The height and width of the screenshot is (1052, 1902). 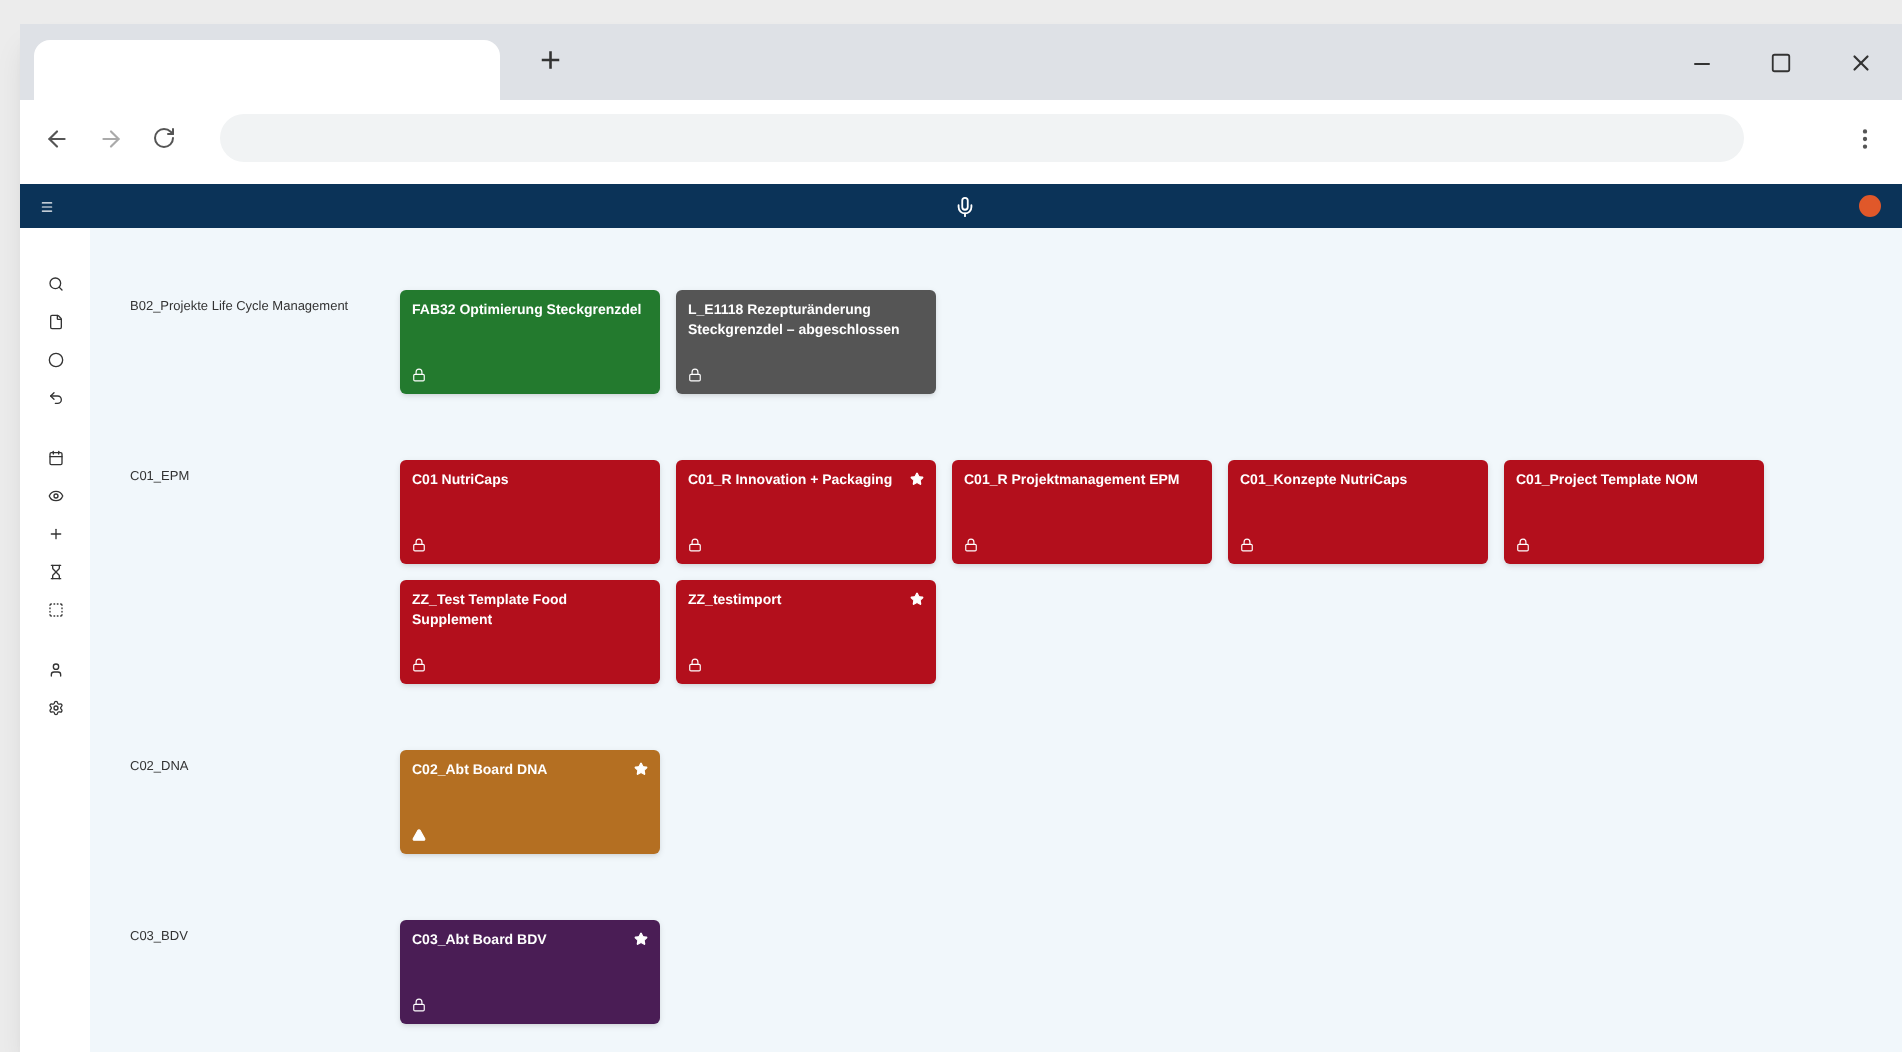 I want to click on new-tab-button: +, so click(x=551, y=61).